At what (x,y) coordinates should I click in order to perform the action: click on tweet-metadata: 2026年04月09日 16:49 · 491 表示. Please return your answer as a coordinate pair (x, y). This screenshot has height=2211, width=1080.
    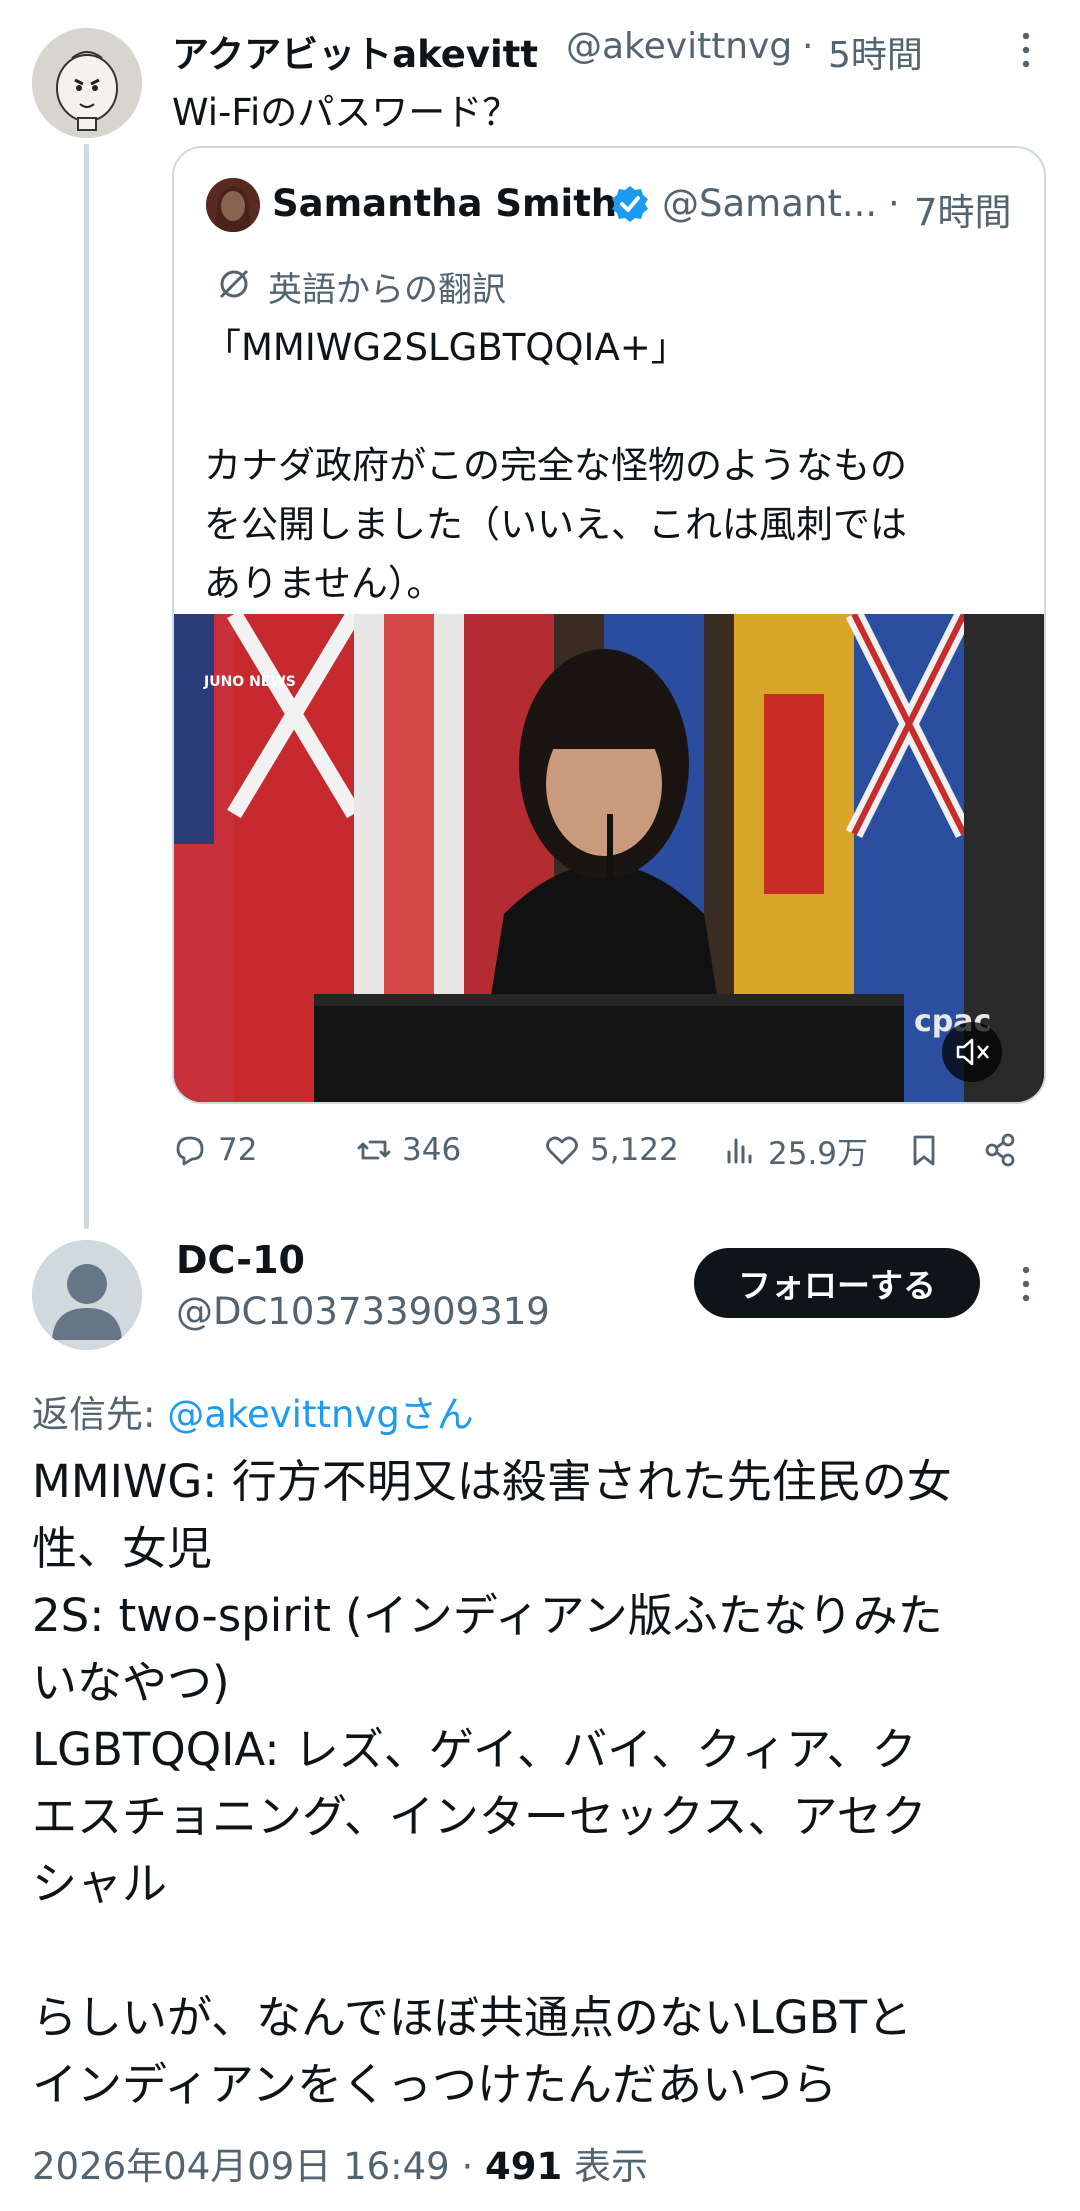
    Looking at the image, I should click on (340, 2163).